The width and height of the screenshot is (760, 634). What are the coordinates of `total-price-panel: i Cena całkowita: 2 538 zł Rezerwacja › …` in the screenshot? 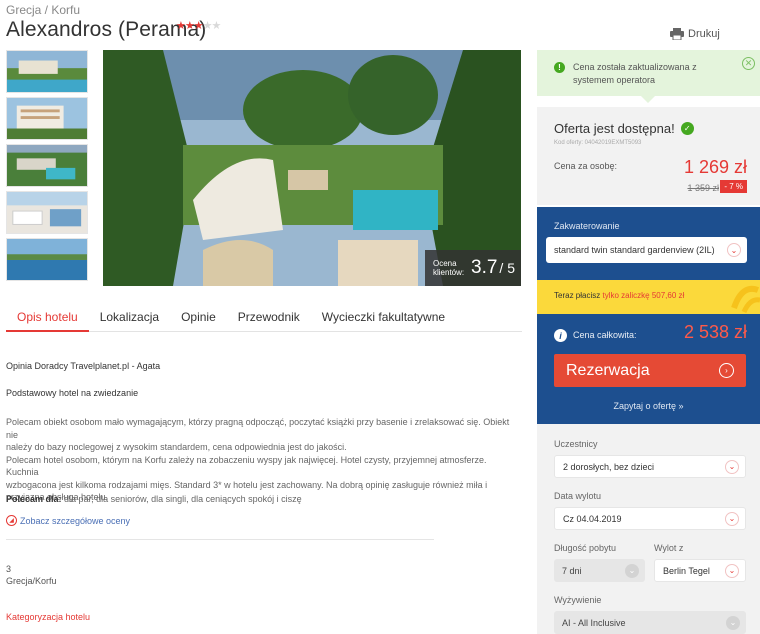 It's located at (648, 369).